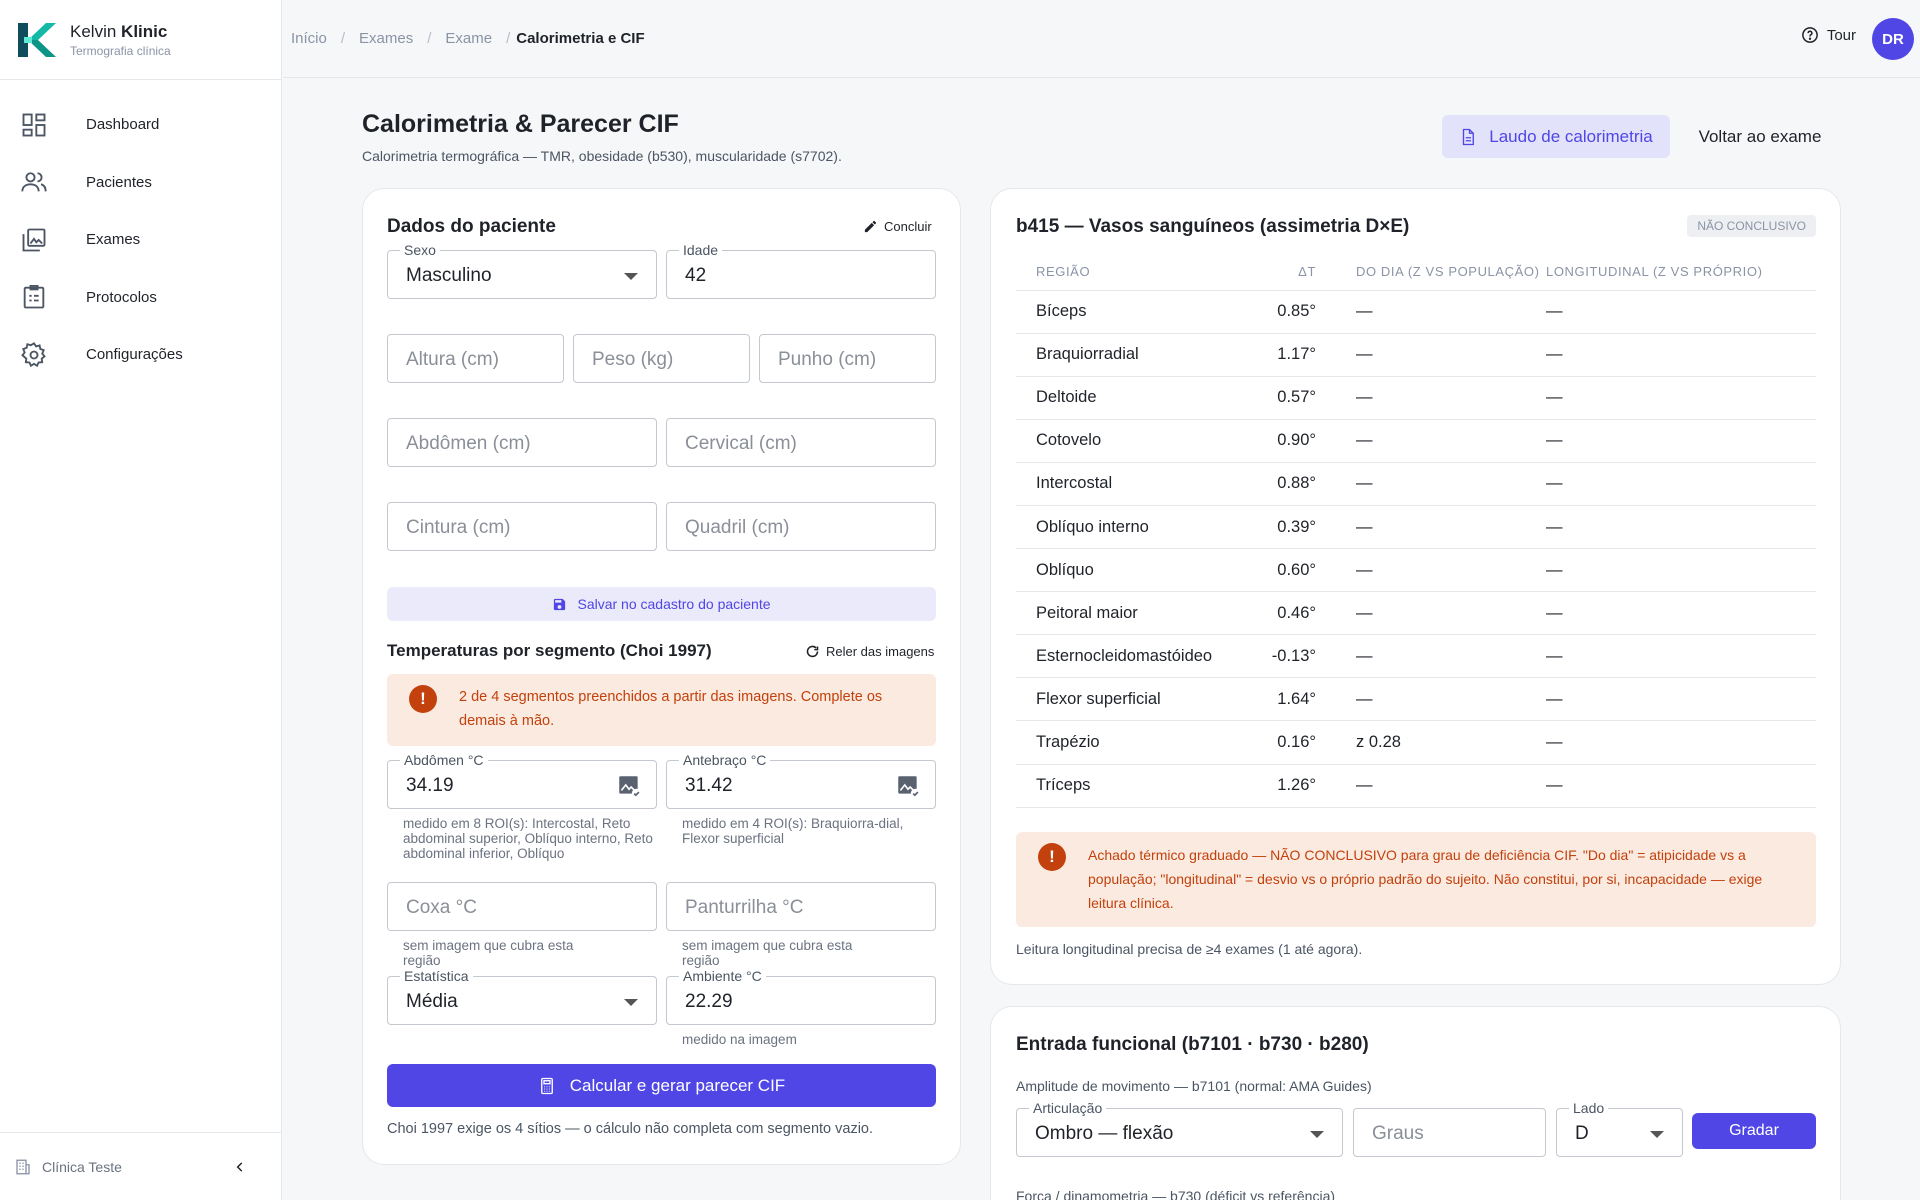 The width and height of the screenshot is (1920, 1200). What do you see at coordinates (1271, 272) in the screenshot?
I see `column-header-delta-t: ΔT` at bounding box center [1271, 272].